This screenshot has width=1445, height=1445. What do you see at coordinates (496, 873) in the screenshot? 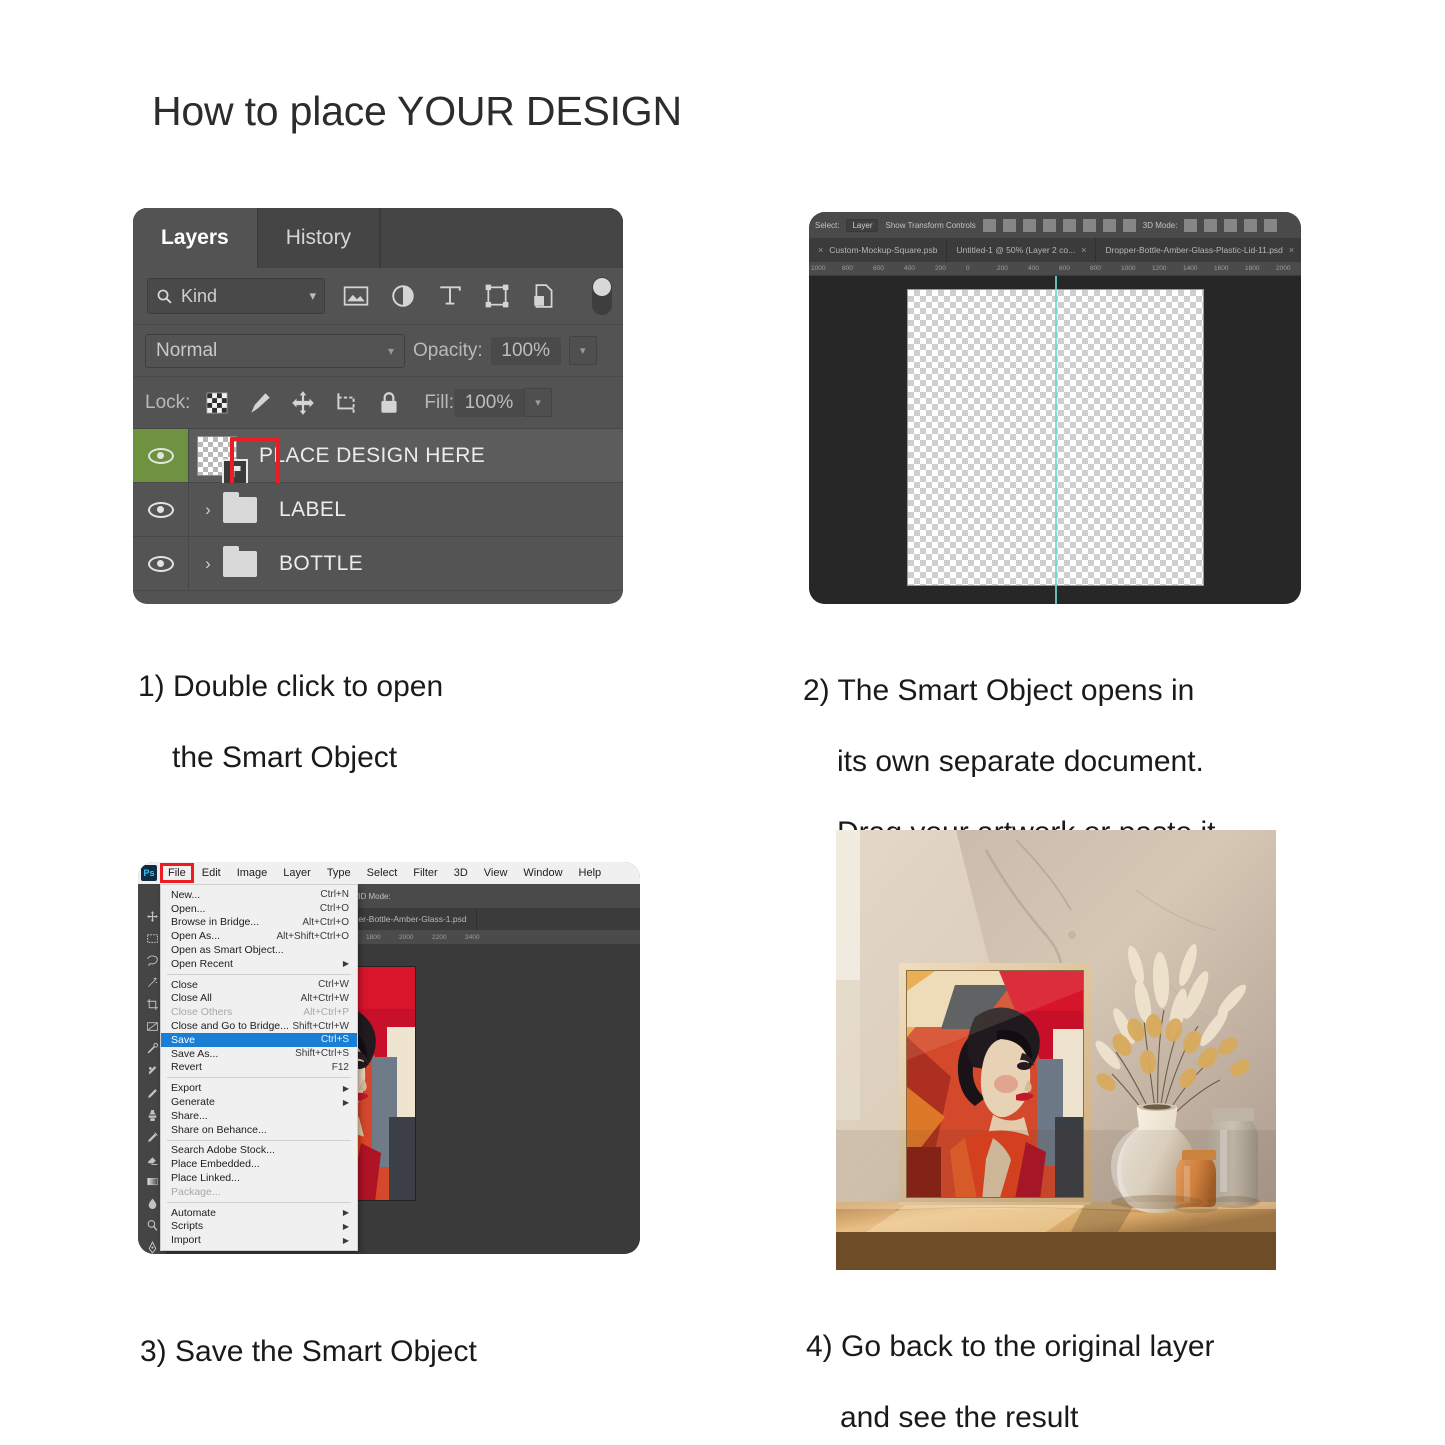
I see `menu-view: View` at bounding box center [496, 873].